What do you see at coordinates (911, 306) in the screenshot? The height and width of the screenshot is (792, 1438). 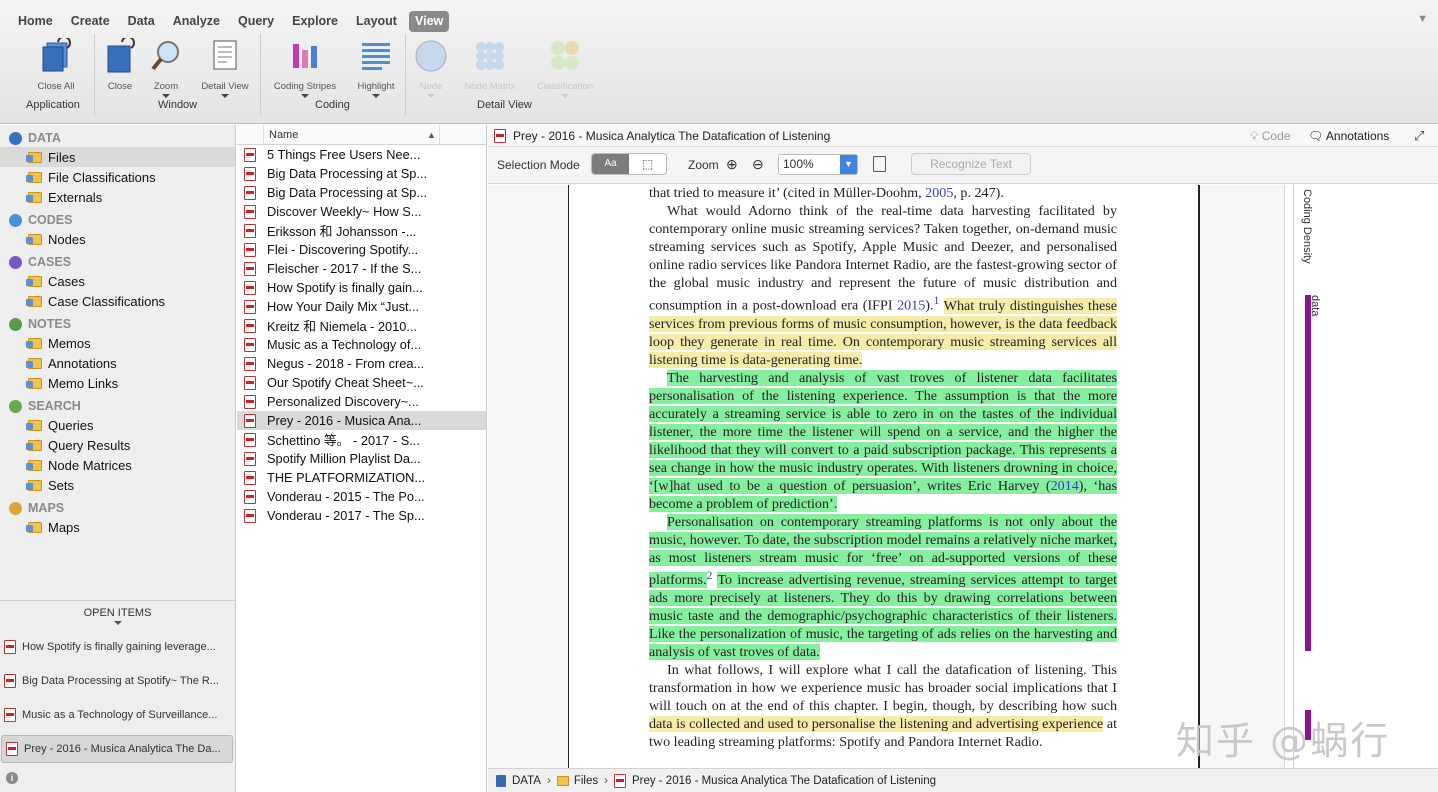 I see `citation-link: 2015` at bounding box center [911, 306].